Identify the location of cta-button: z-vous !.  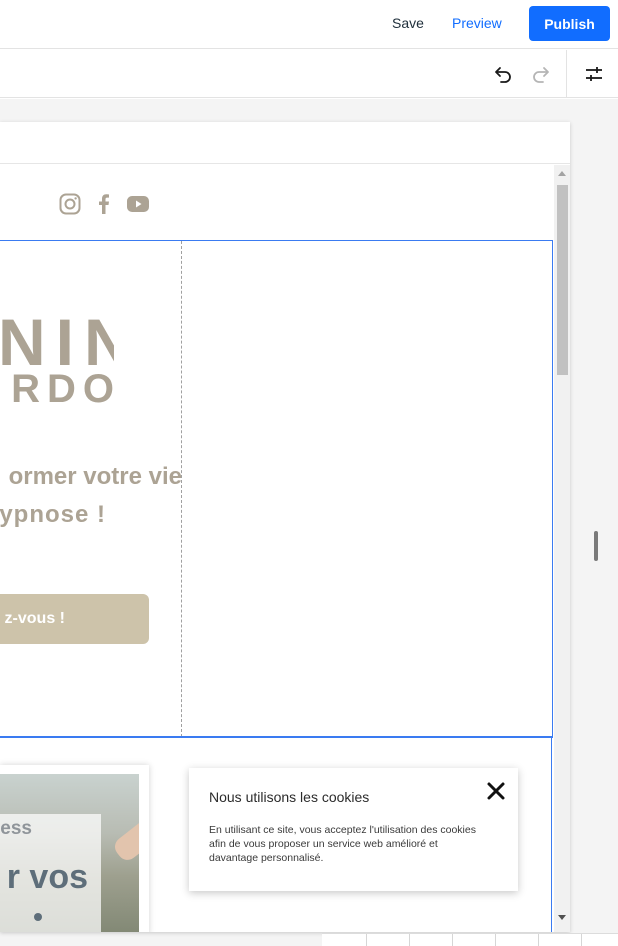
(74, 619).